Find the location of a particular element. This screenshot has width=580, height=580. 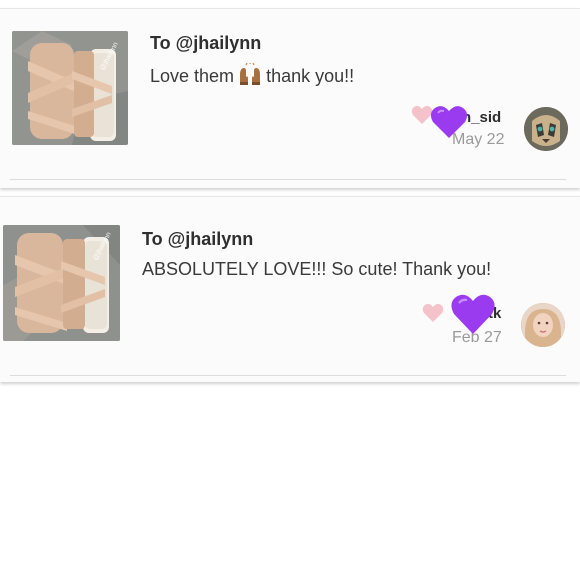

review-message: Love them thank you!! is located at coordinates (252, 76).